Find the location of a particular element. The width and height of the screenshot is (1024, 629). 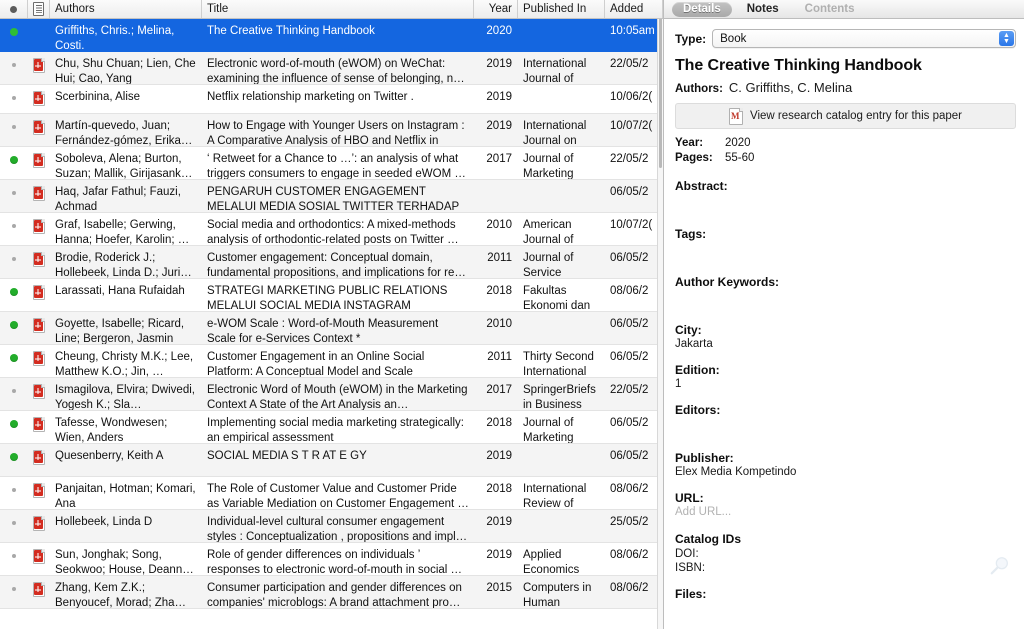

column-header-added: Added is located at coordinates (634, 9).